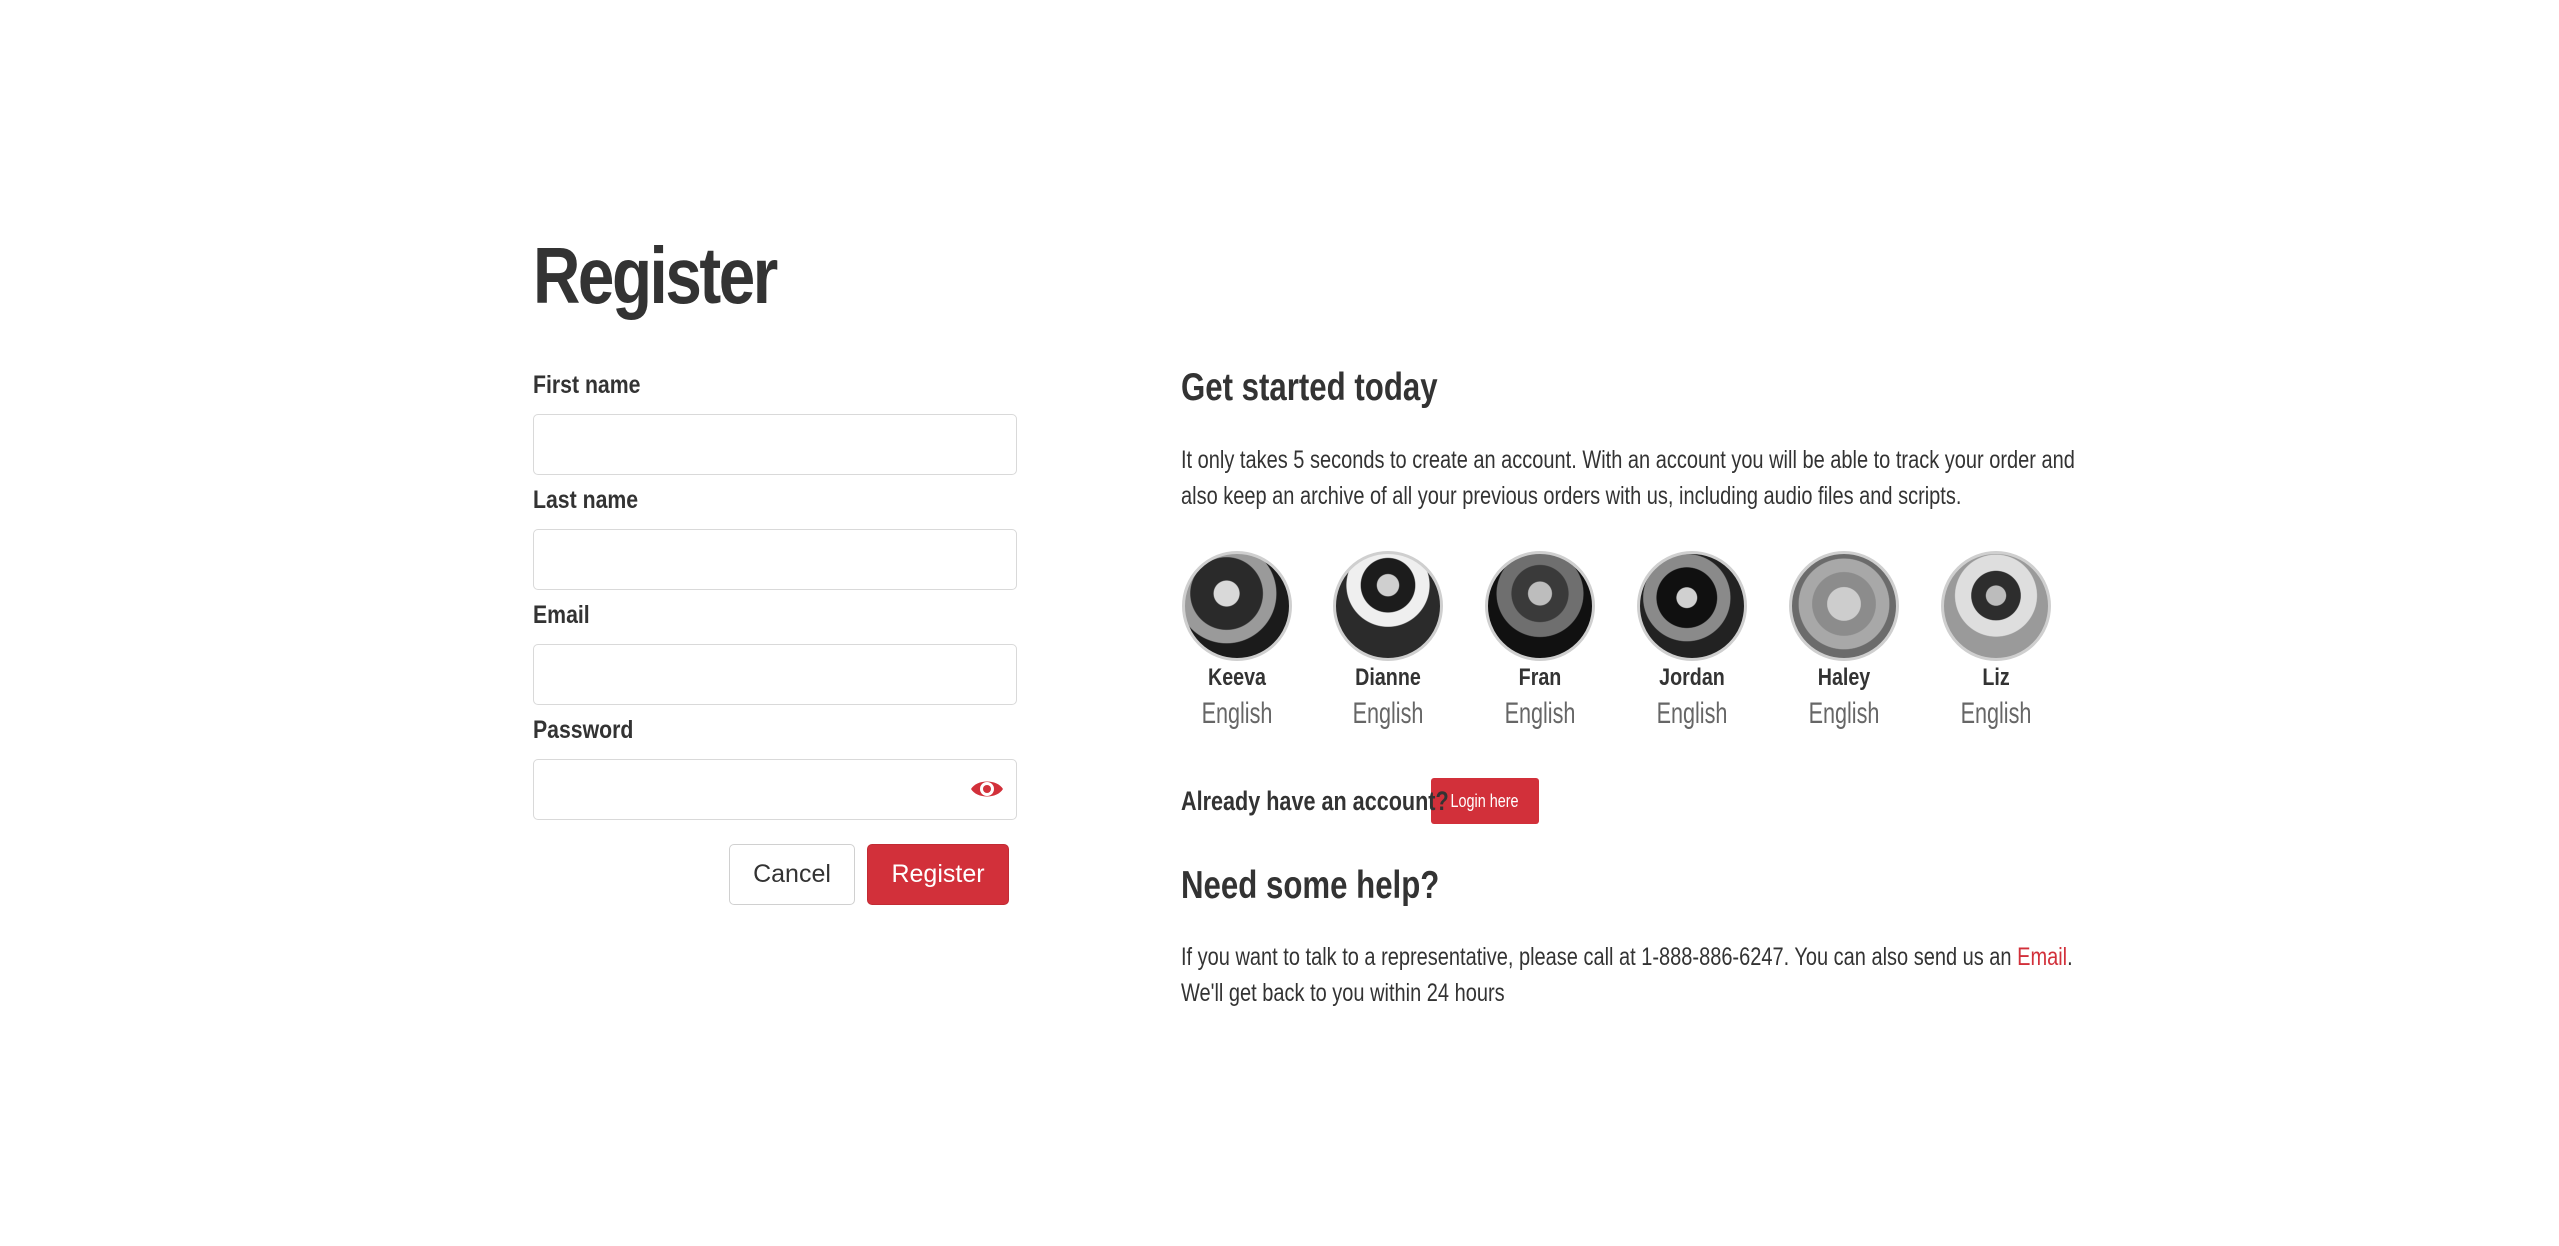 This screenshot has width=2559, height=1246. I want to click on first-name-field, so click(775, 444).